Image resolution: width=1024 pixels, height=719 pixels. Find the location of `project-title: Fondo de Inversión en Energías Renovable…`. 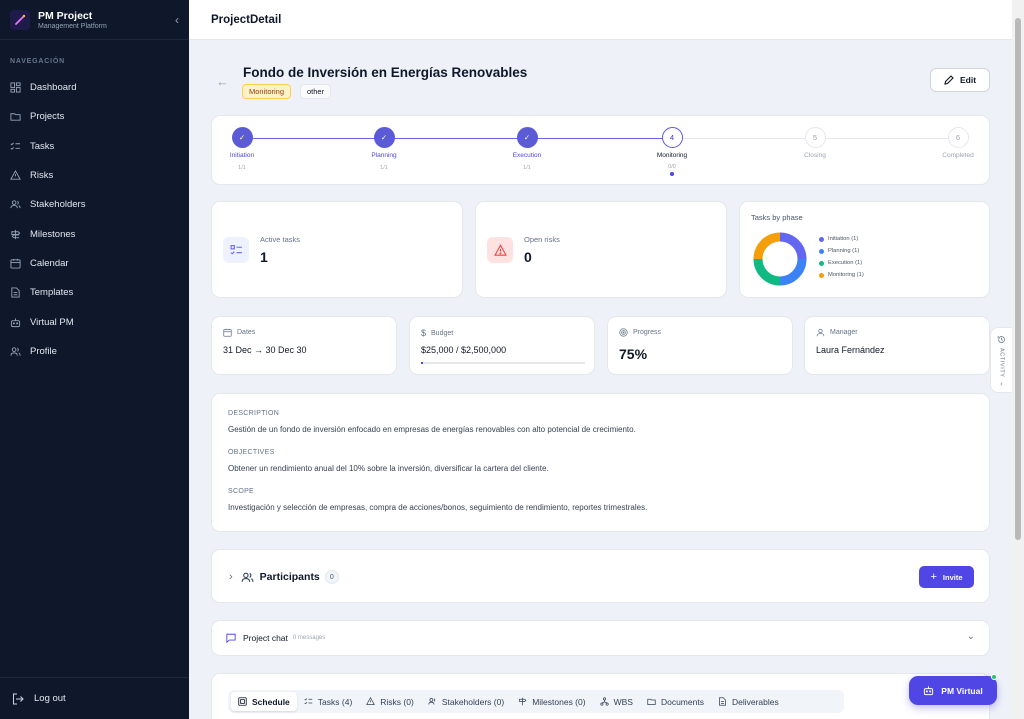

project-title: Fondo de Inversión en Energías Renovable… is located at coordinates (385, 72).